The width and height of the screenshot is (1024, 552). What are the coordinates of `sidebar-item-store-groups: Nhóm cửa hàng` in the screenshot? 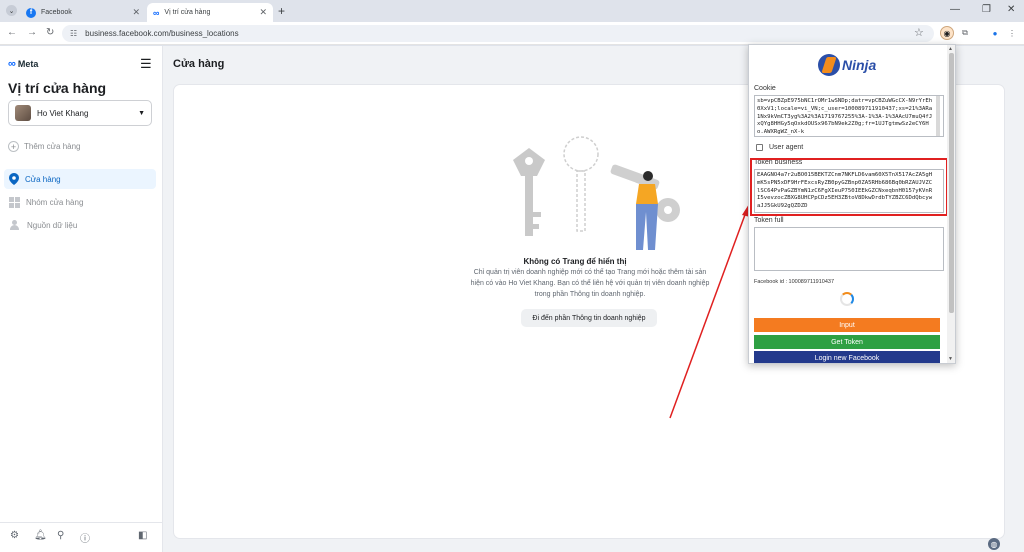 It's located at (80, 202).